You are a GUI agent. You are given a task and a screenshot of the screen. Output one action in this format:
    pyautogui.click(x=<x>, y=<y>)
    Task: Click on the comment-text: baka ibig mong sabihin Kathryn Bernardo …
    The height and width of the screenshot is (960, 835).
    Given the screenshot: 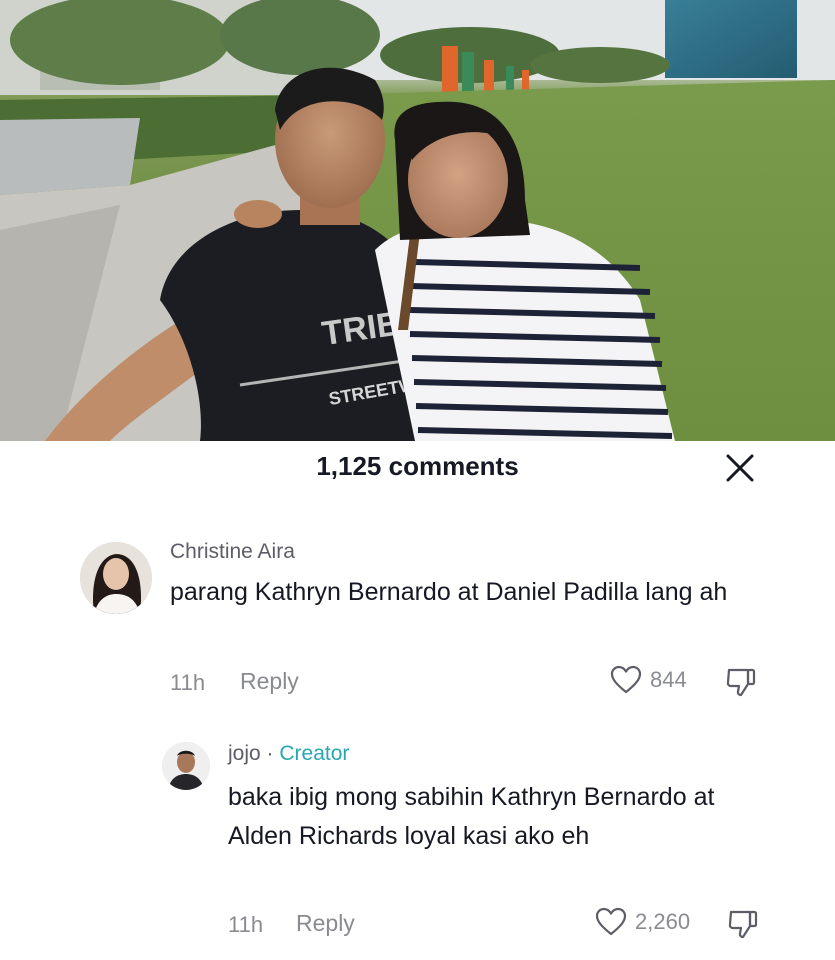 What is the action you would take?
    pyautogui.click(x=471, y=816)
    